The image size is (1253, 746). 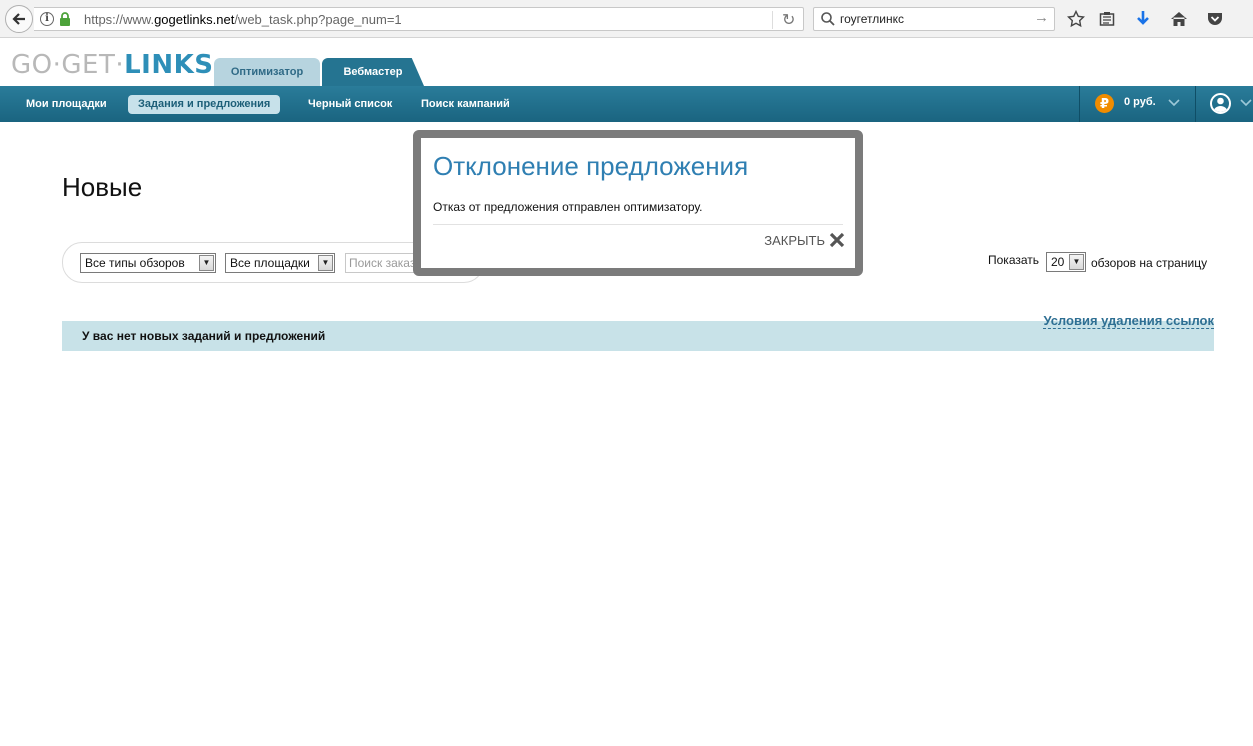 I want to click on site-select: Все площадки ▼, so click(x=280, y=263).